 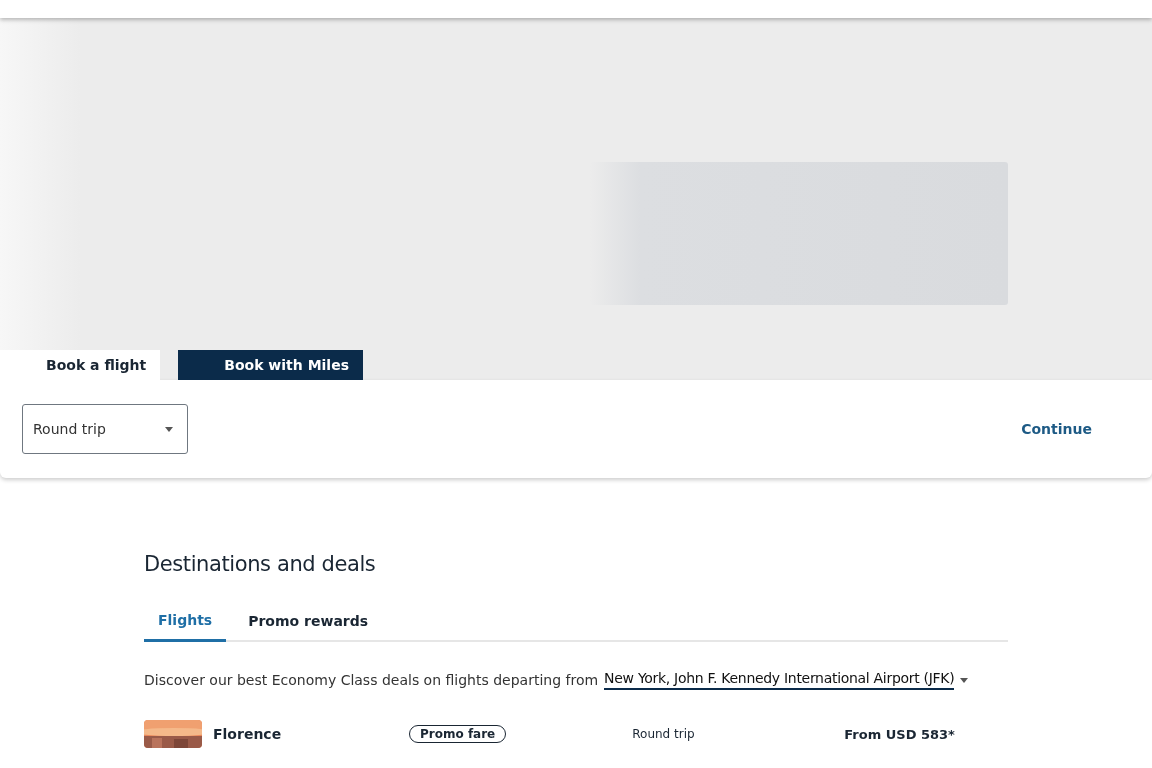 What do you see at coordinates (311, 734) in the screenshot?
I see `destination-name: Florence` at bounding box center [311, 734].